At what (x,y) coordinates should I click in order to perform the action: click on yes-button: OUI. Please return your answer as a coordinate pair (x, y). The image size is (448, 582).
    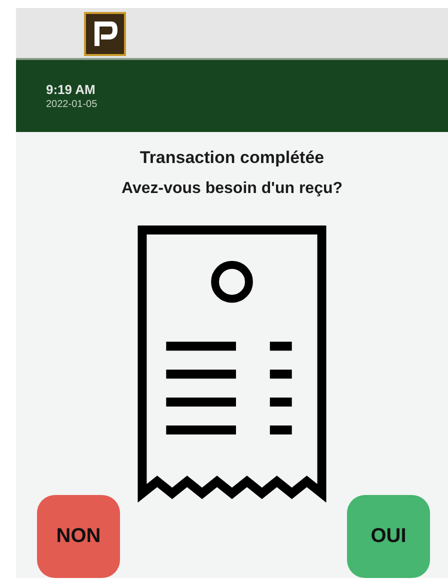
    Looking at the image, I should click on (388, 536).